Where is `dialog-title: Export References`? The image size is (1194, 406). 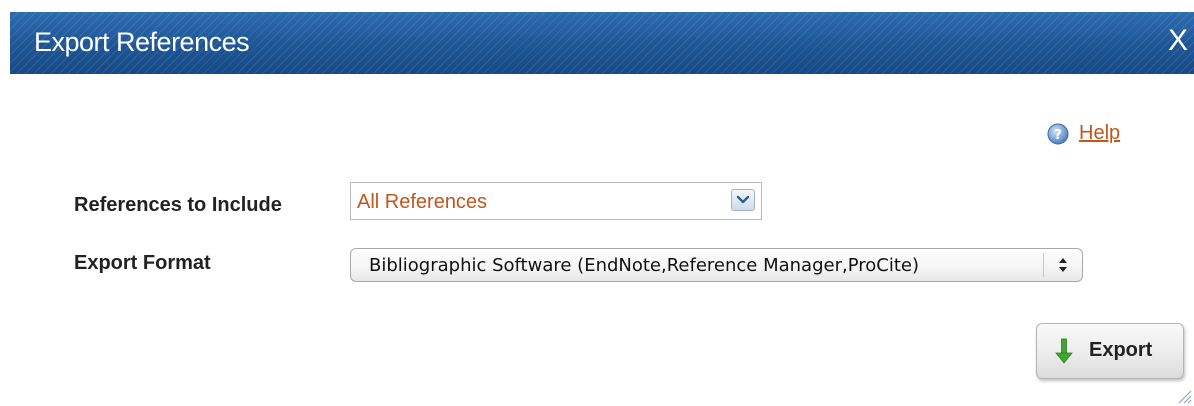
dialog-title: Export References is located at coordinates (142, 42).